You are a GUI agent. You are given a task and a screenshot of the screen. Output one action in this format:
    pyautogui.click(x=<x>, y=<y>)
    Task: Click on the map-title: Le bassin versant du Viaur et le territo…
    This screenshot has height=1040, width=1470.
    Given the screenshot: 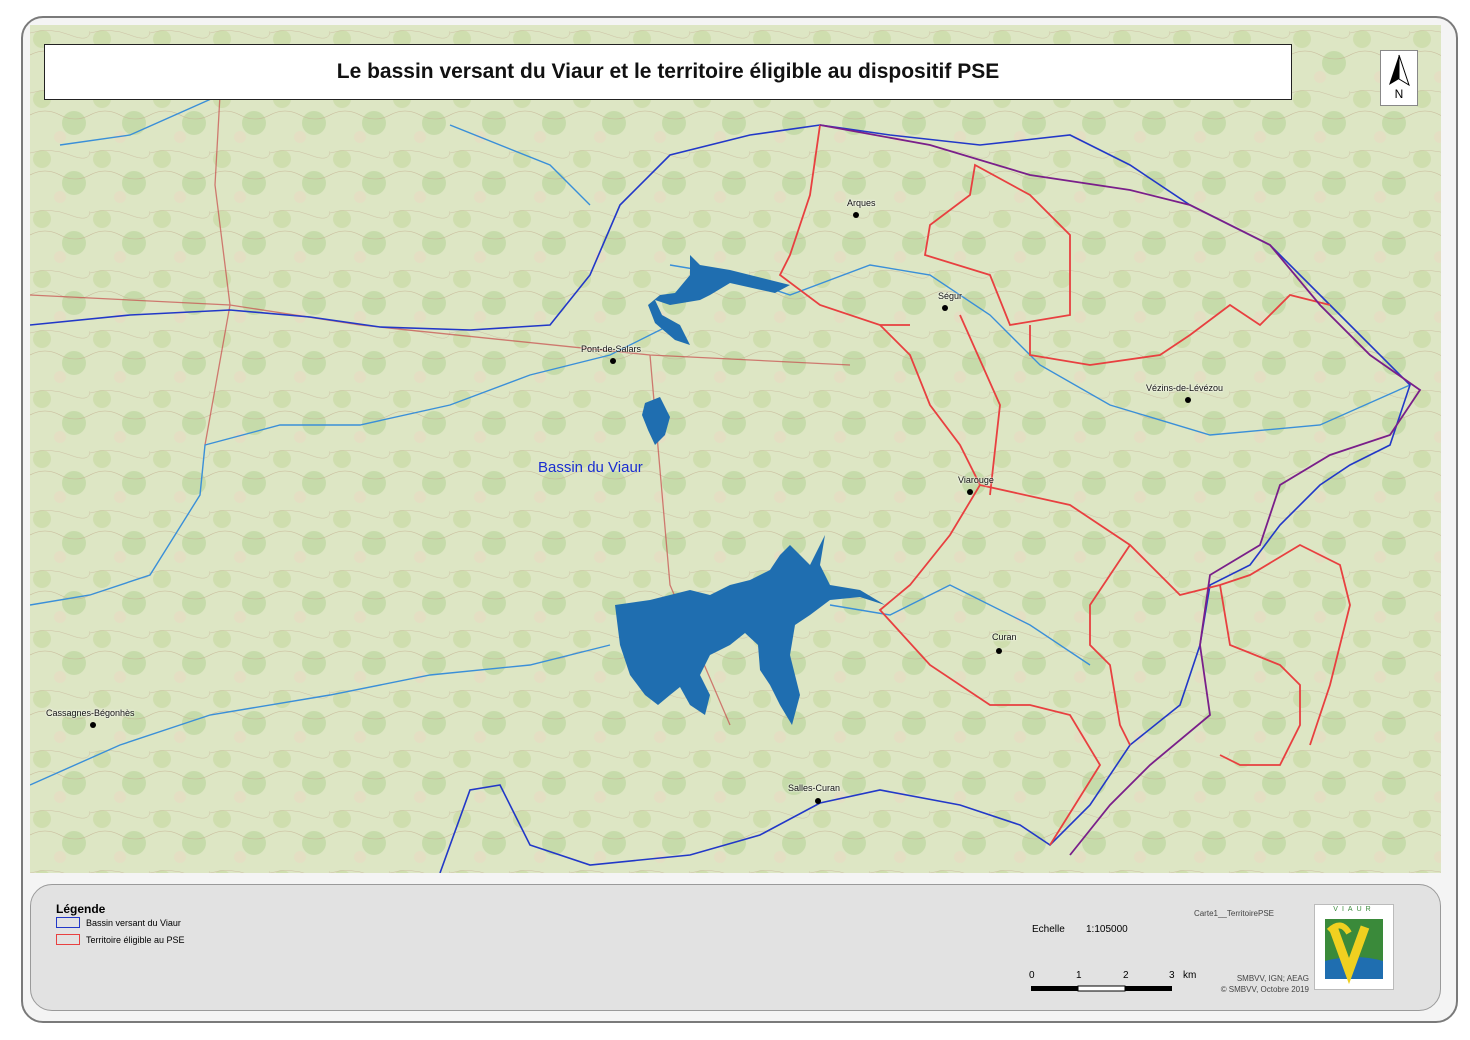 What is the action you would take?
    pyautogui.click(x=668, y=72)
    